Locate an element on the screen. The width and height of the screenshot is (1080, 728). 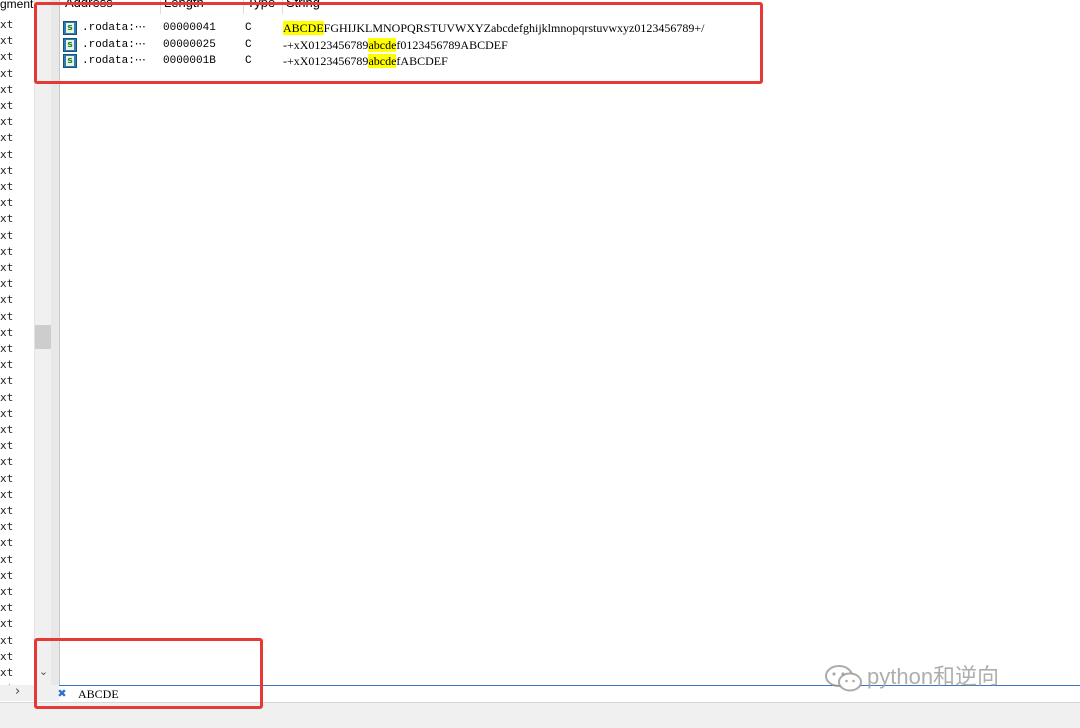
watermark: python和逆向 is located at coordinates (911, 677).